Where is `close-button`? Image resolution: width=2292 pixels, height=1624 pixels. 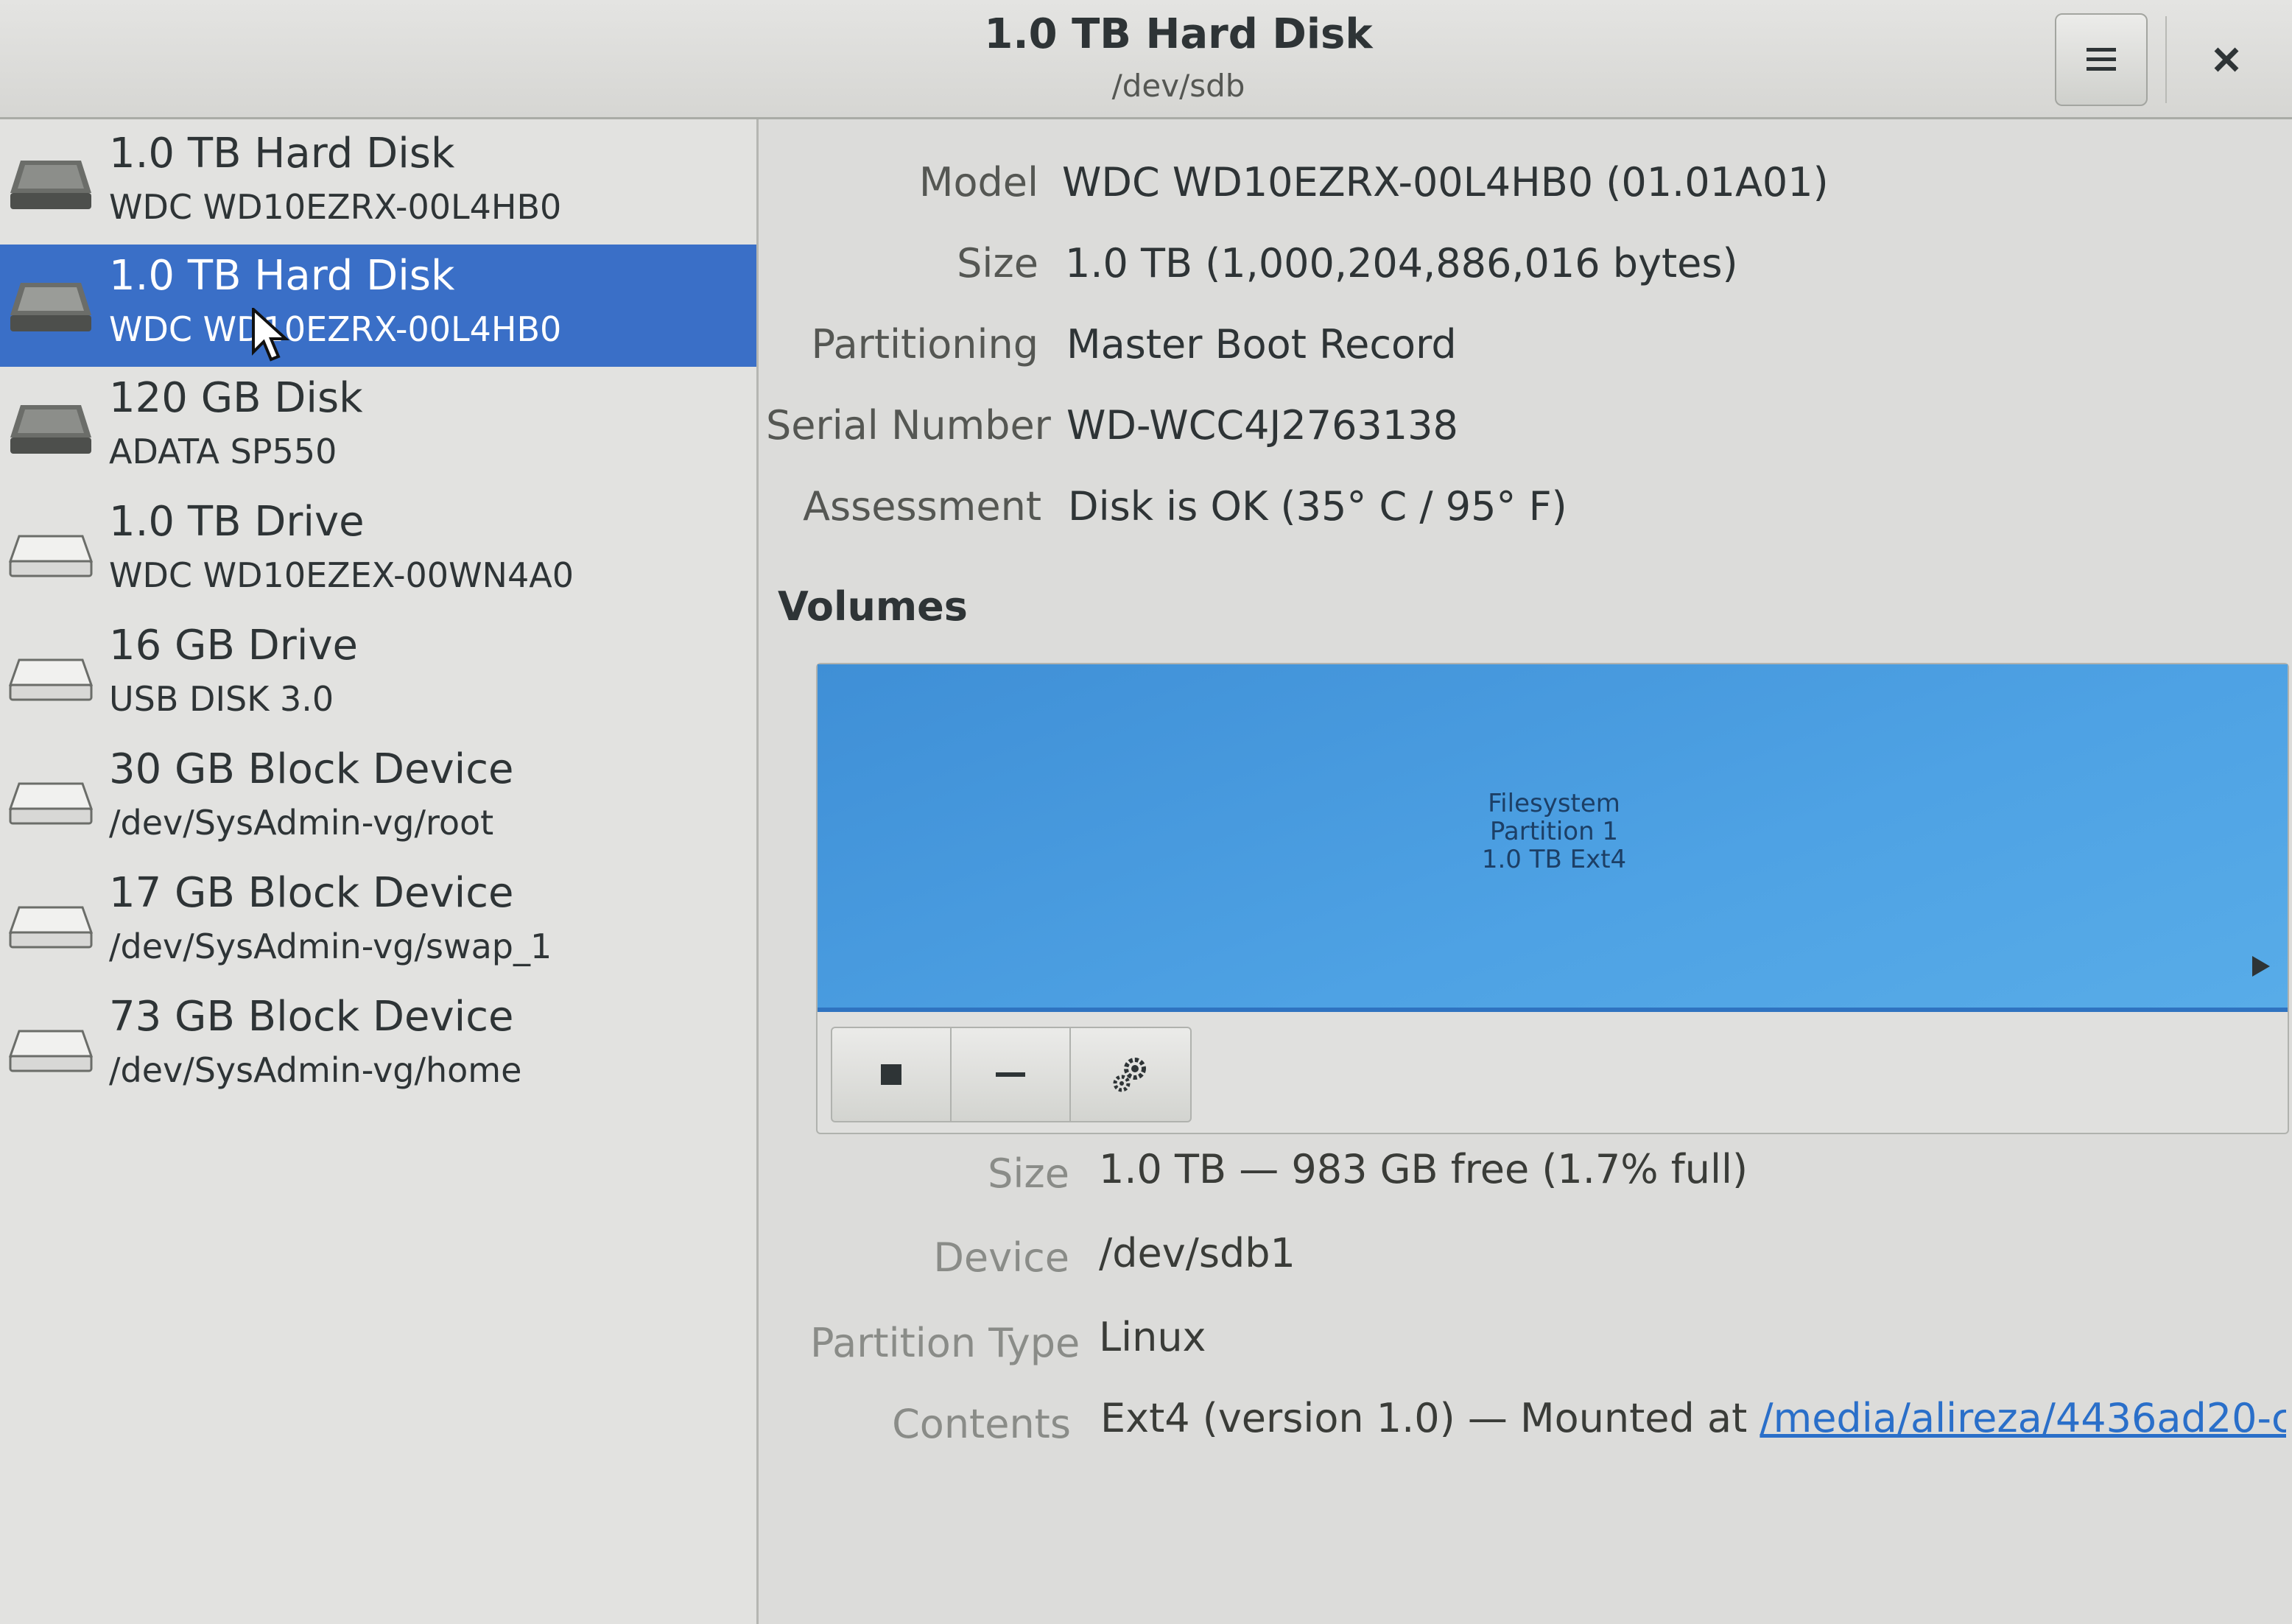
close-button is located at coordinates (2226, 60).